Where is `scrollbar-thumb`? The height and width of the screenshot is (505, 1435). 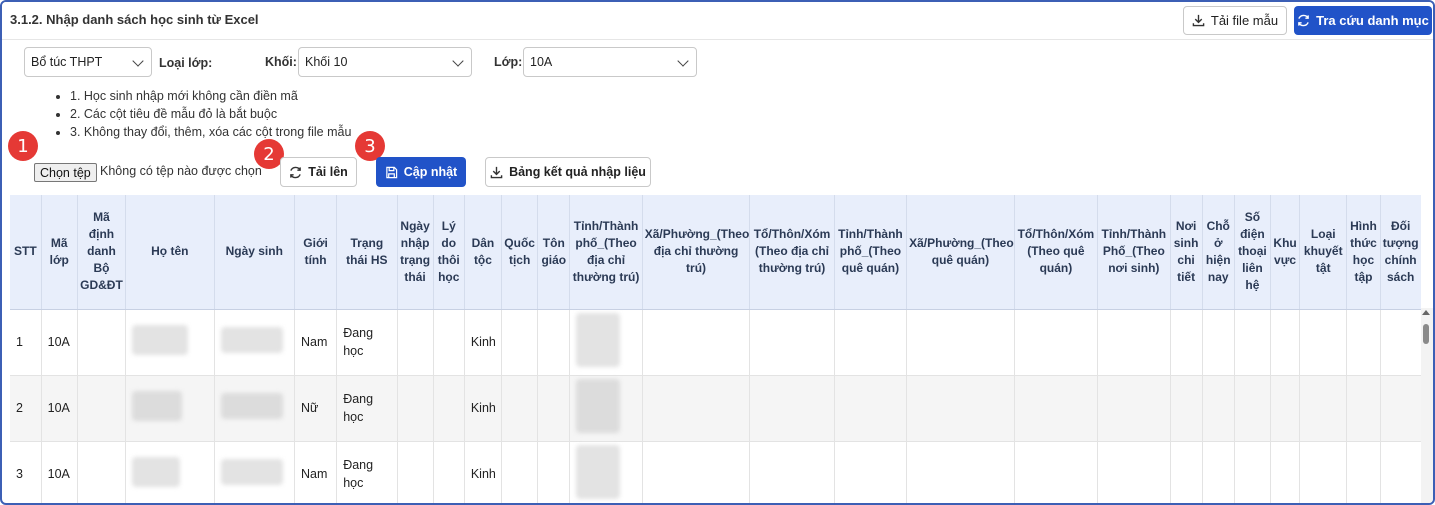 scrollbar-thumb is located at coordinates (1426, 334).